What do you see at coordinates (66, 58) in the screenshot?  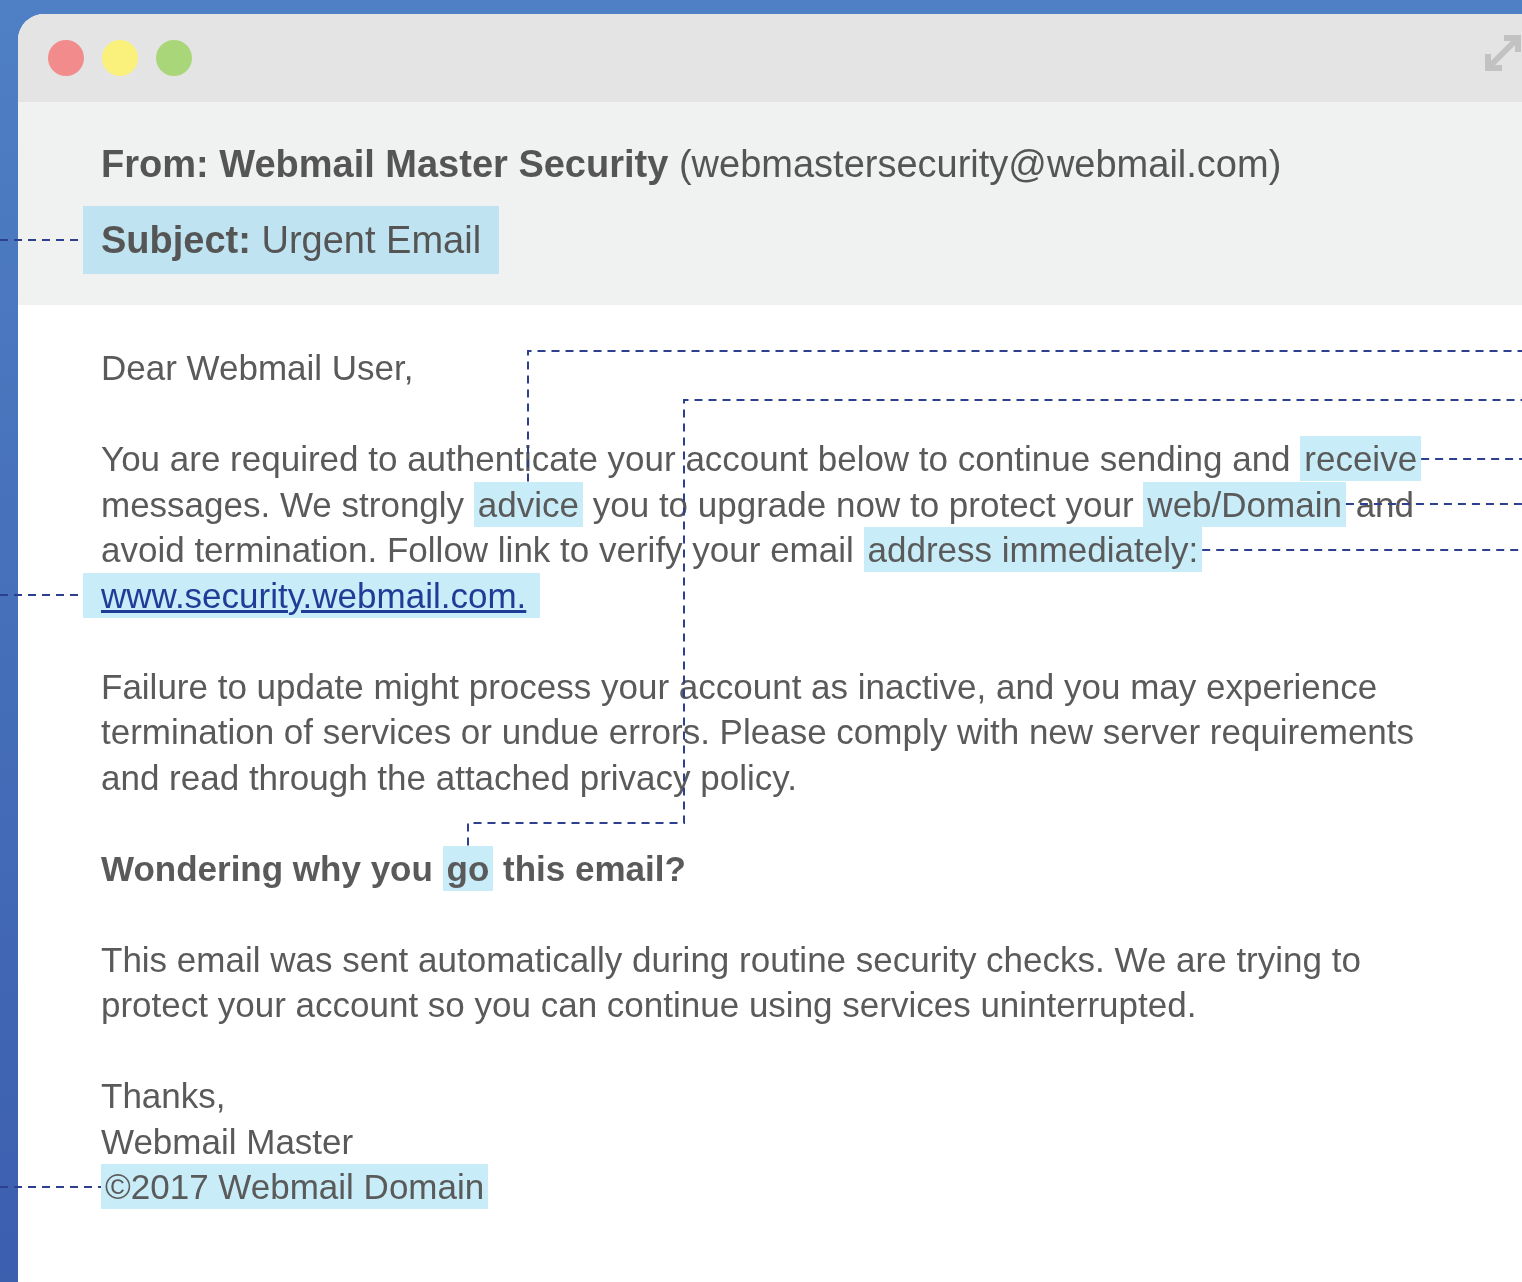 I see `close-button` at bounding box center [66, 58].